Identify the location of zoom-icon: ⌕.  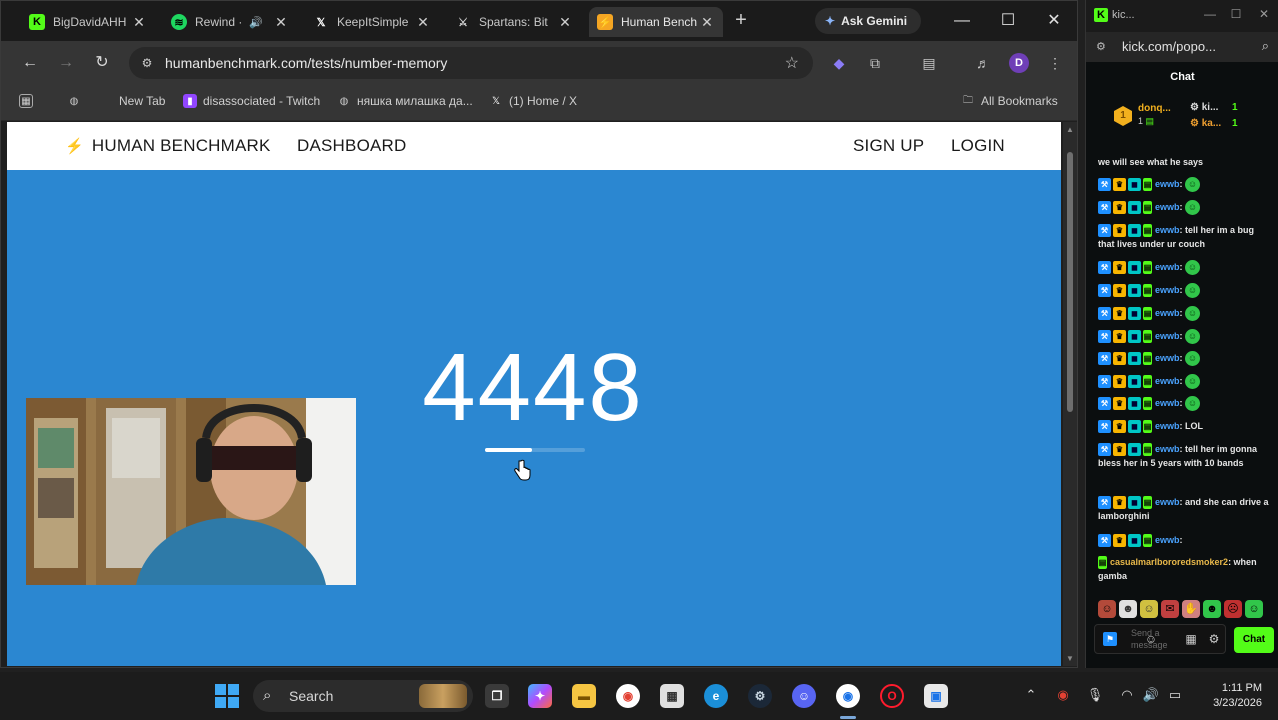
(1265, 46).